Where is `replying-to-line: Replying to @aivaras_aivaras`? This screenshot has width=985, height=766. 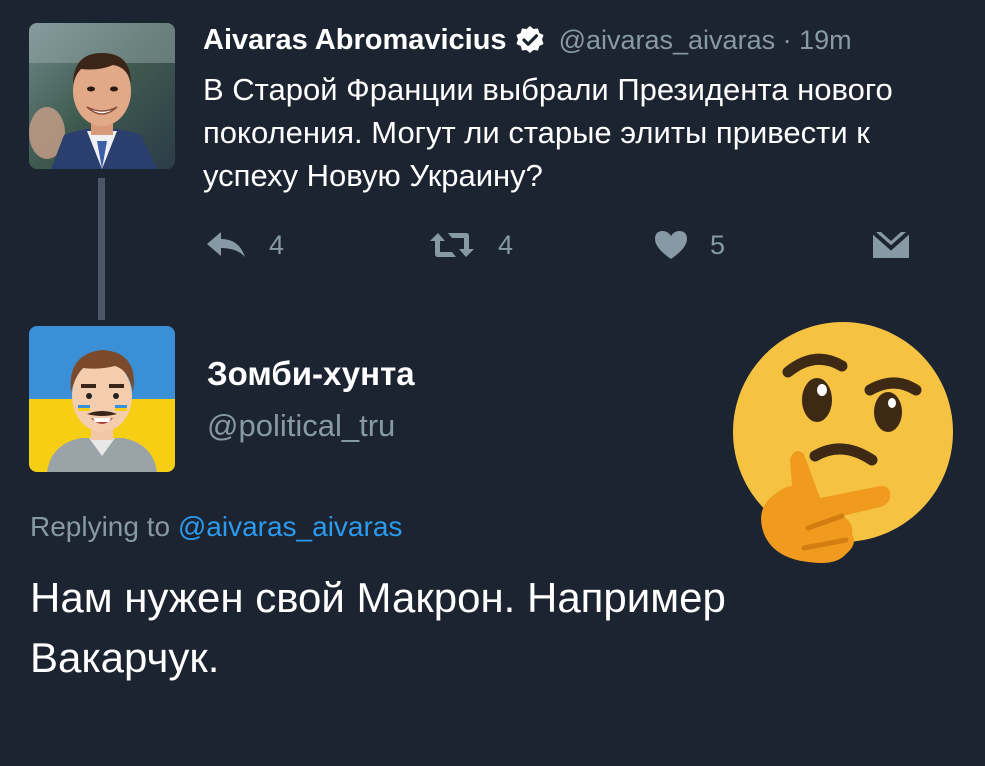
replying-to-line: Replying to @aivaras_aivaras is located at coordinates (216, 527).